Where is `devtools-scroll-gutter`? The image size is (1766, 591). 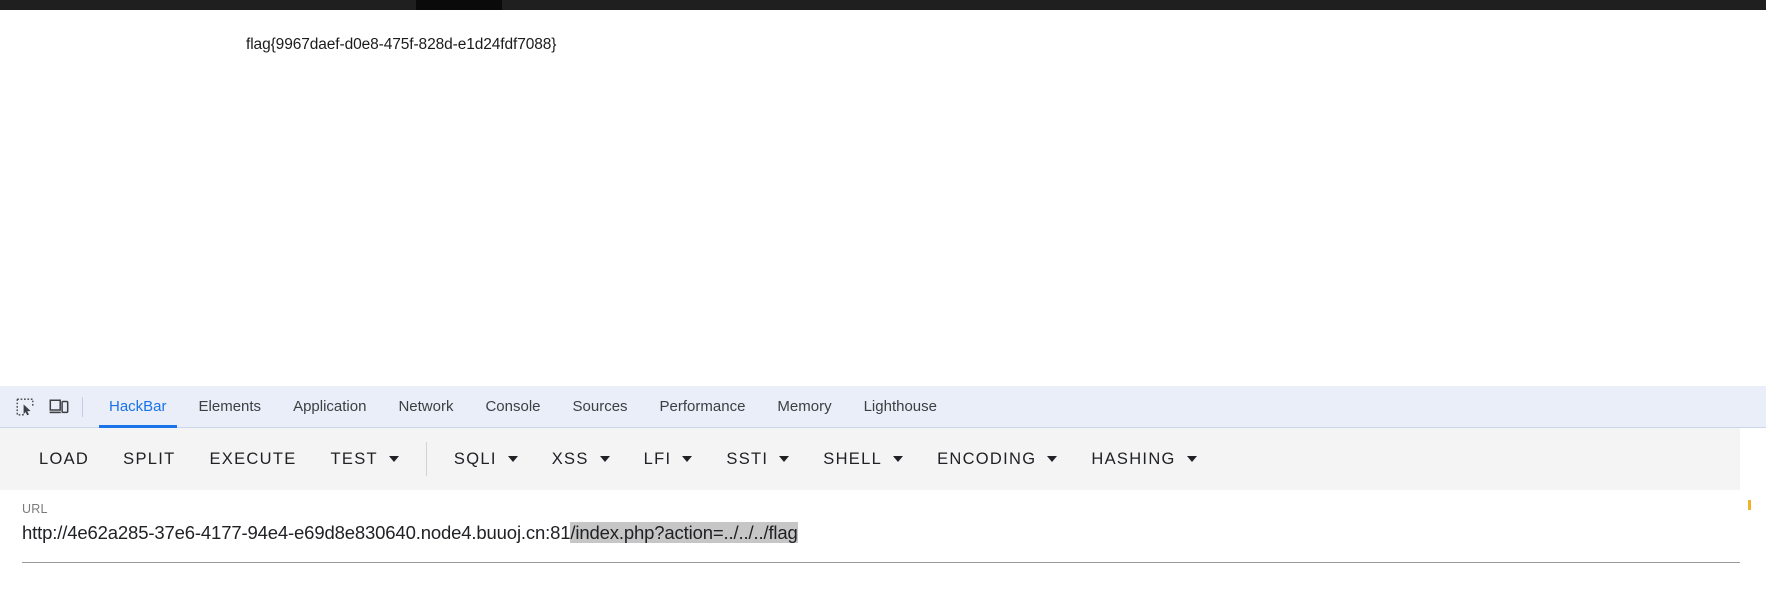
devtools-scroll-gutter is located at coordinates (1753, 488).